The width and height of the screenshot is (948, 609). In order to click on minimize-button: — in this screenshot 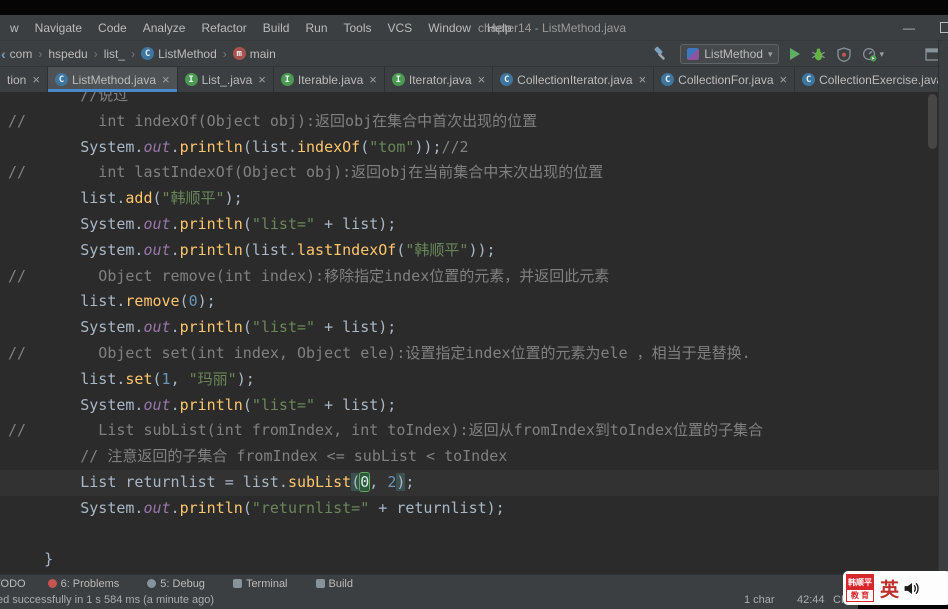, I will do `click(909, 28)`.